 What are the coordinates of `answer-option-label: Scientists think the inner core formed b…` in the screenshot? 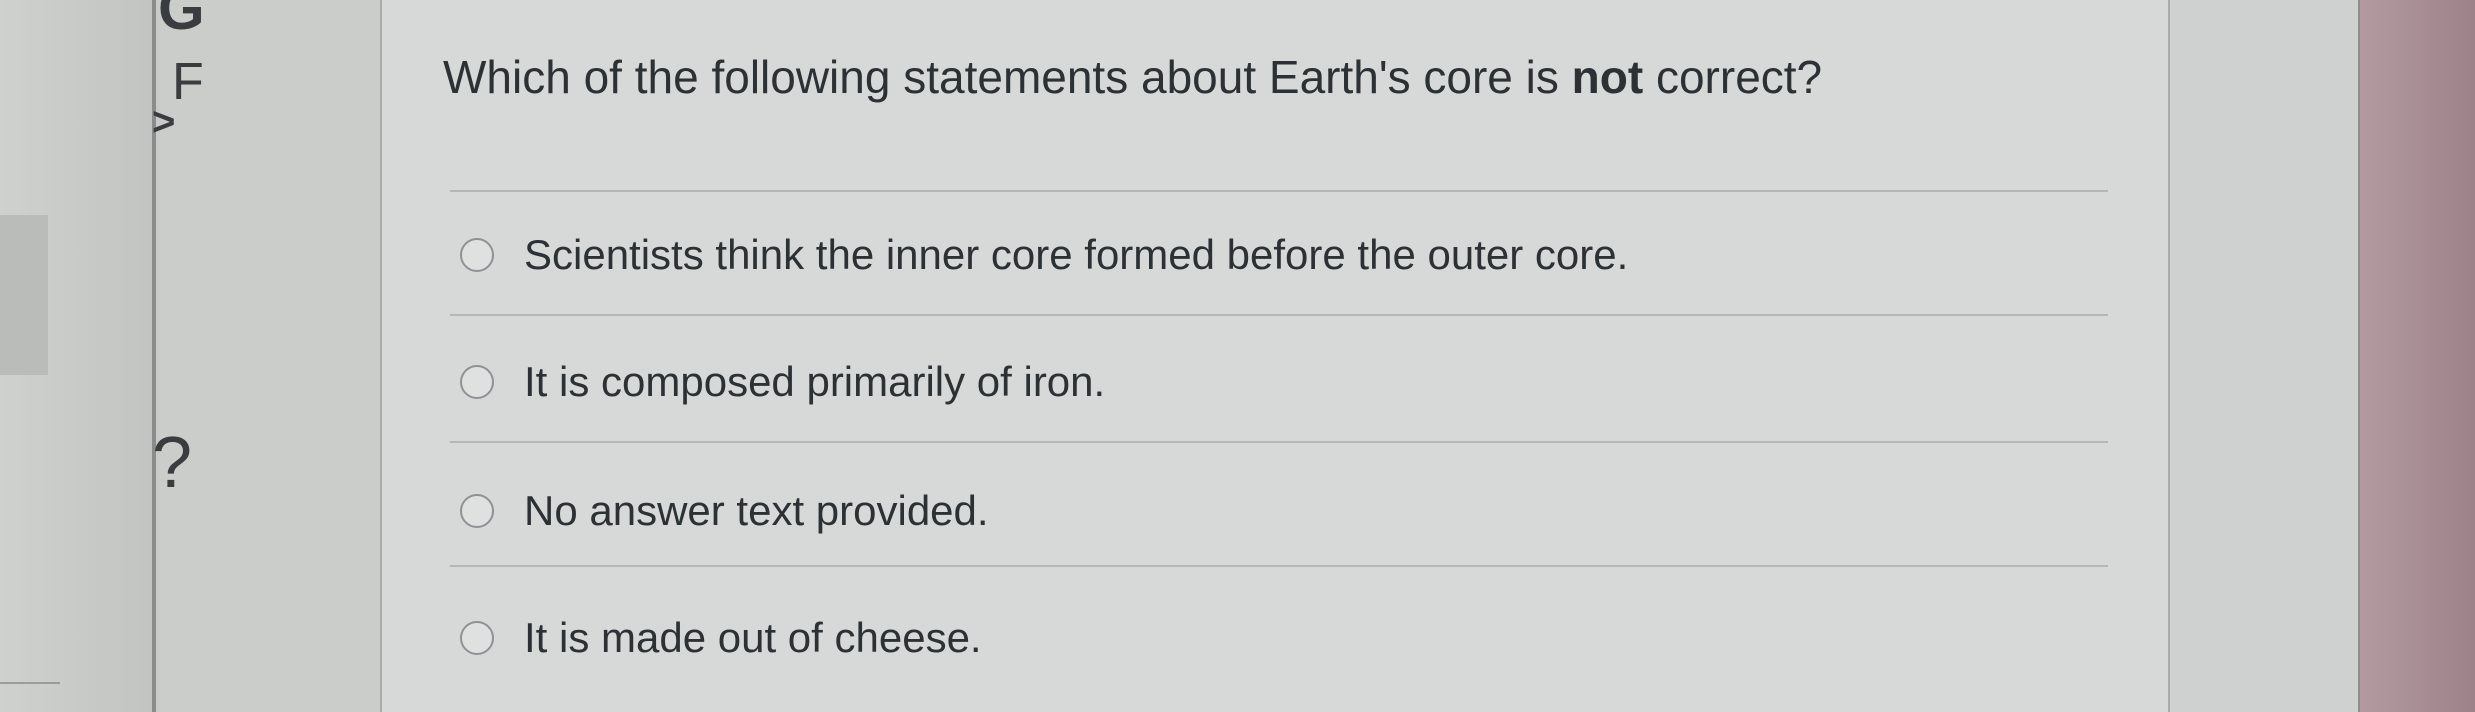 It's located at (1076, 254).